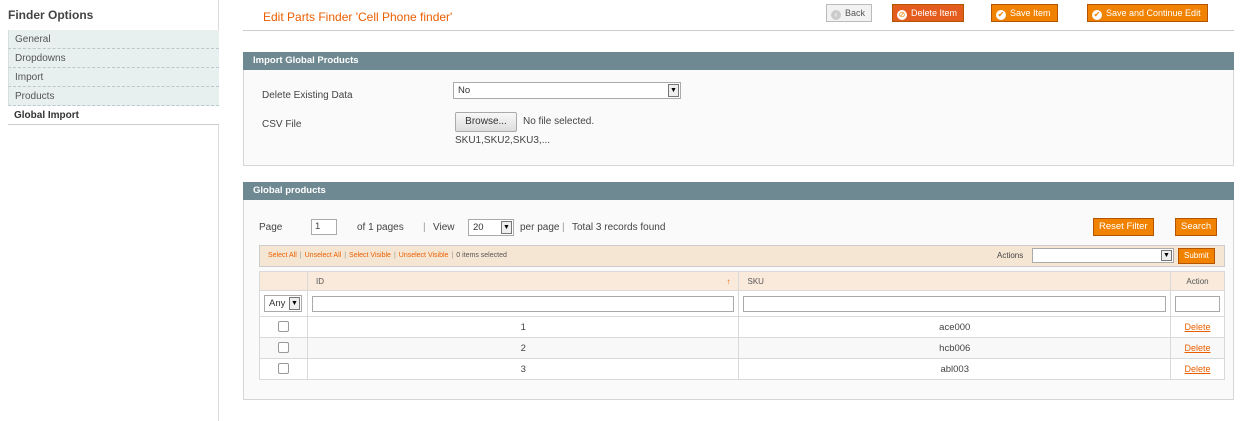  I want to click on select-column-header, so click(283, 281).